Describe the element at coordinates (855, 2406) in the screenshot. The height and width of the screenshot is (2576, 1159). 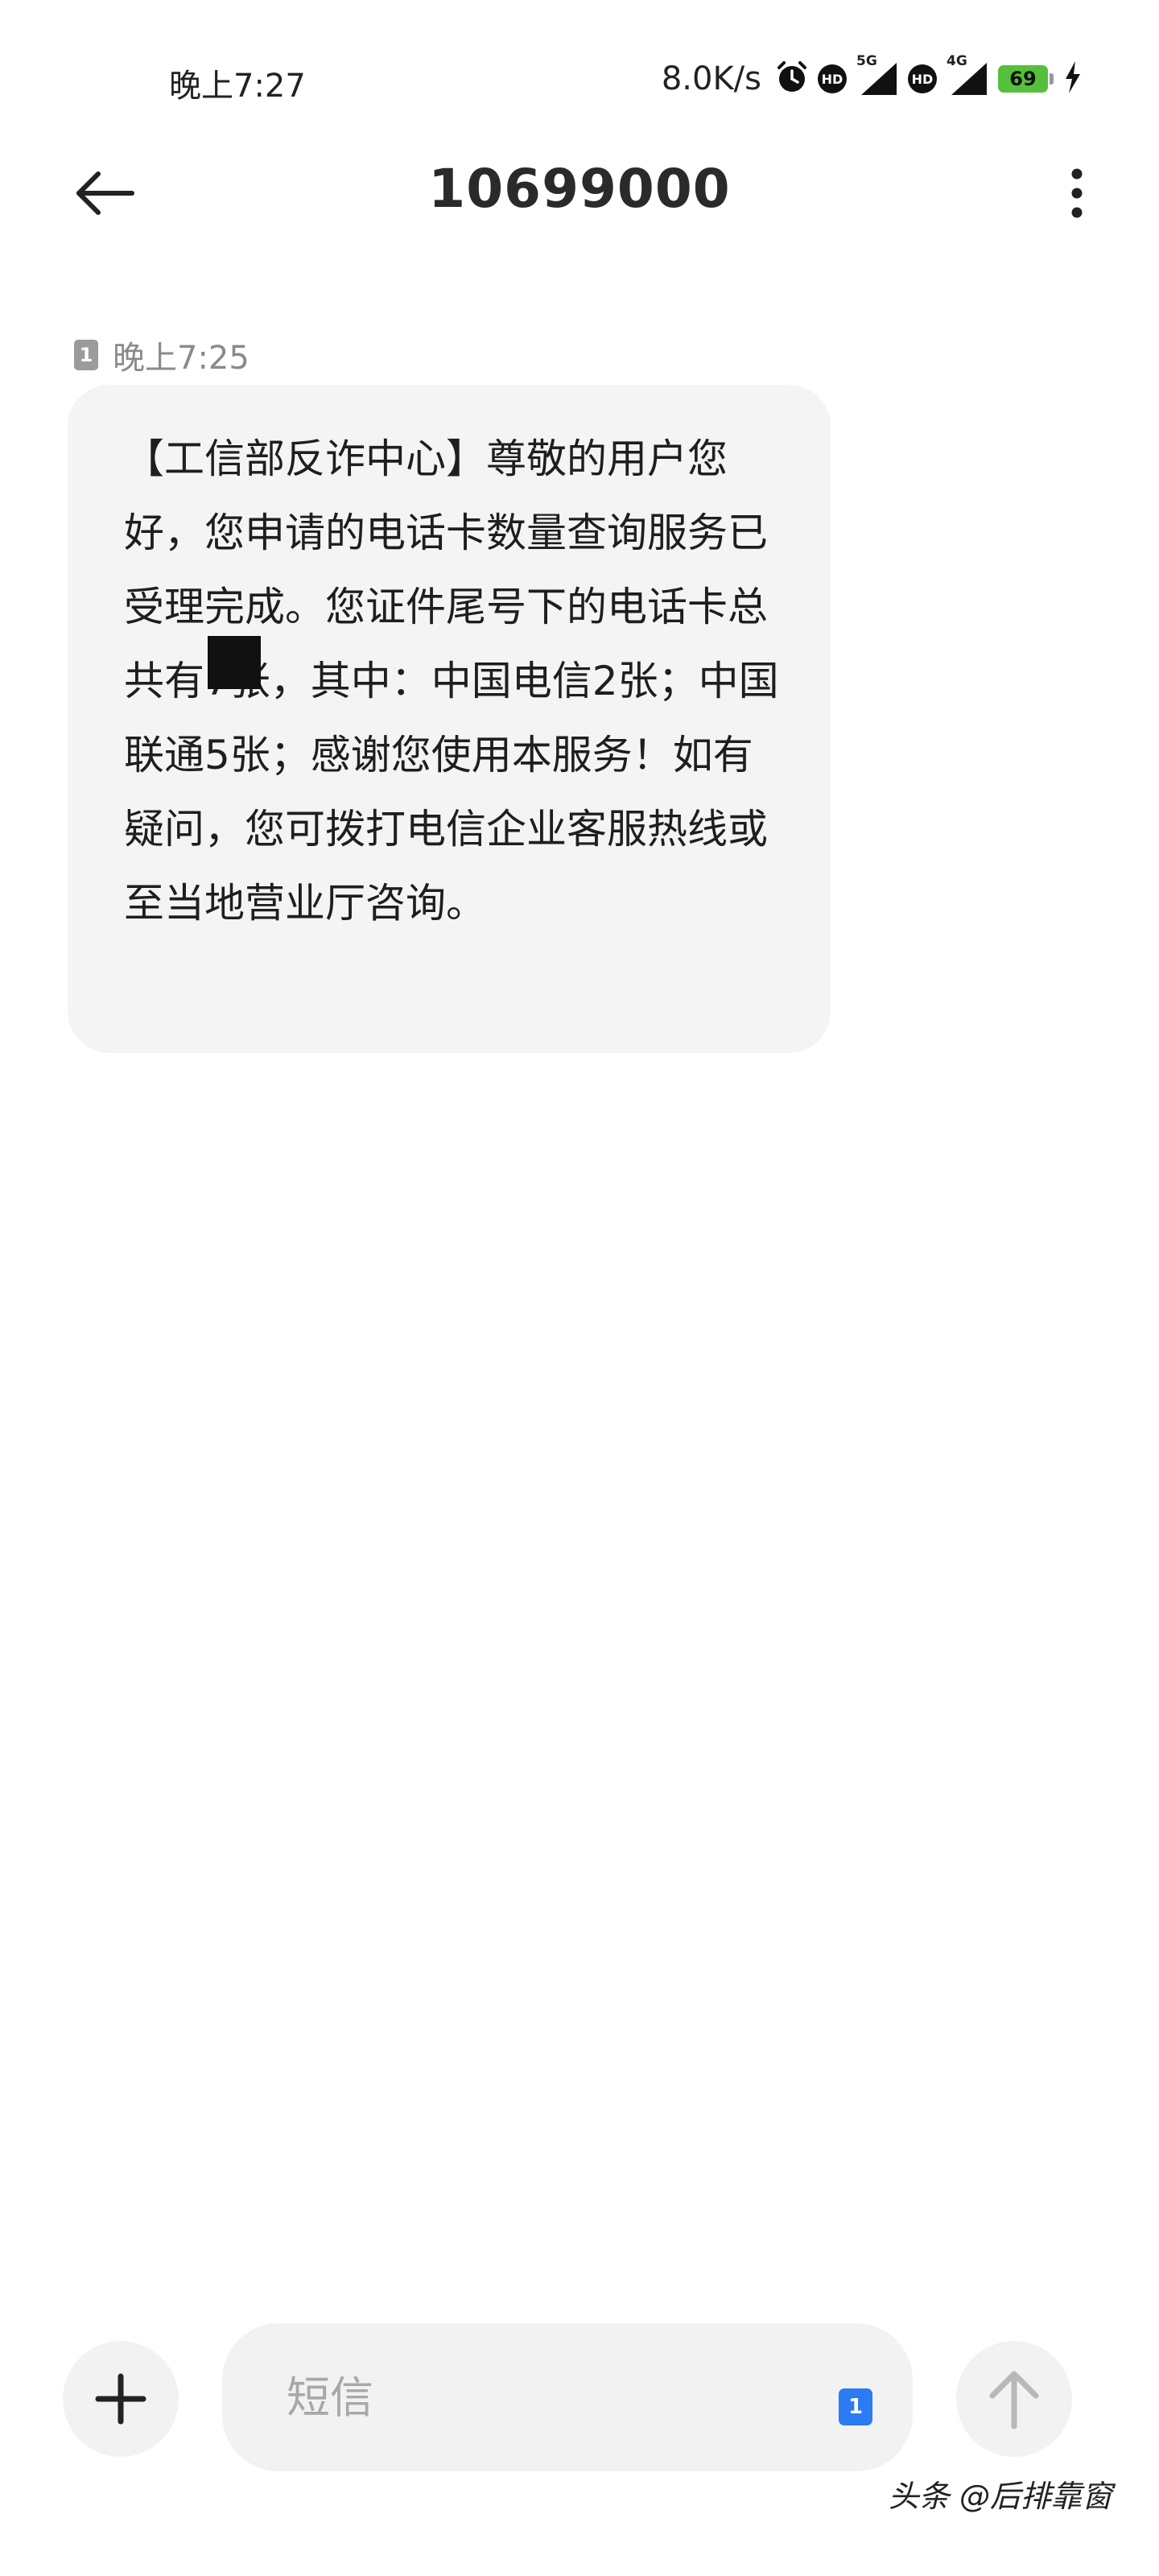
I see `sim-selector-icon: 1` at that location.